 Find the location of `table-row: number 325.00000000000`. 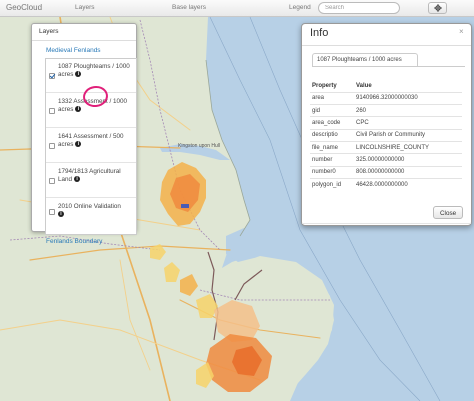

table-row: number 325.00000000000 is located at coordinates (386, 160).